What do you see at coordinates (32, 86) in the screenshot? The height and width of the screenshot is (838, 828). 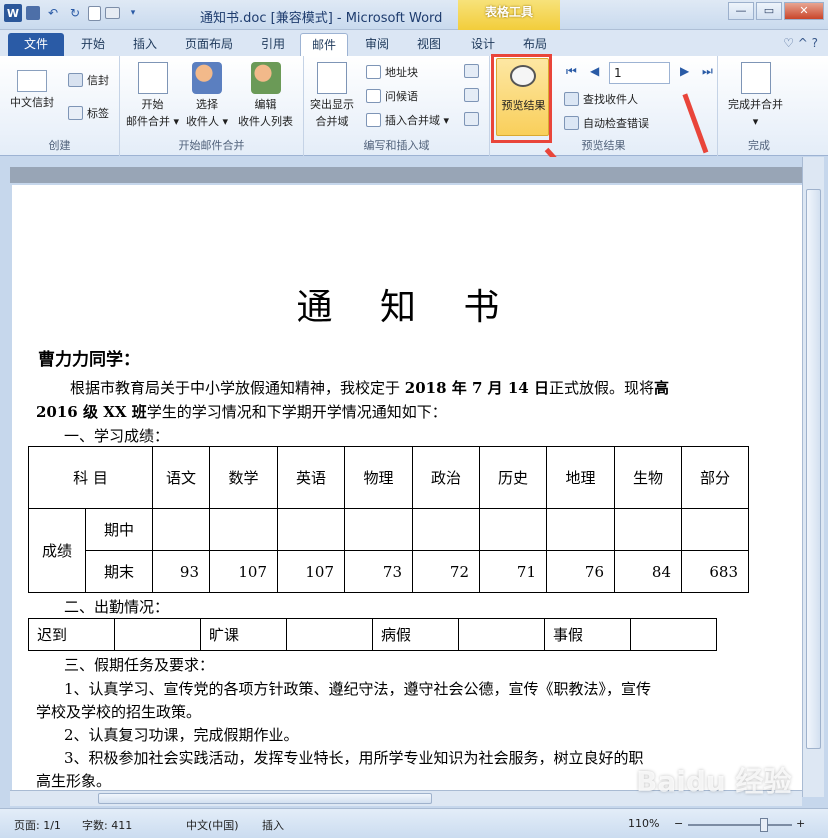 I see `chinese-envelope-button: 中文信封` at bounding box center [32, 86].